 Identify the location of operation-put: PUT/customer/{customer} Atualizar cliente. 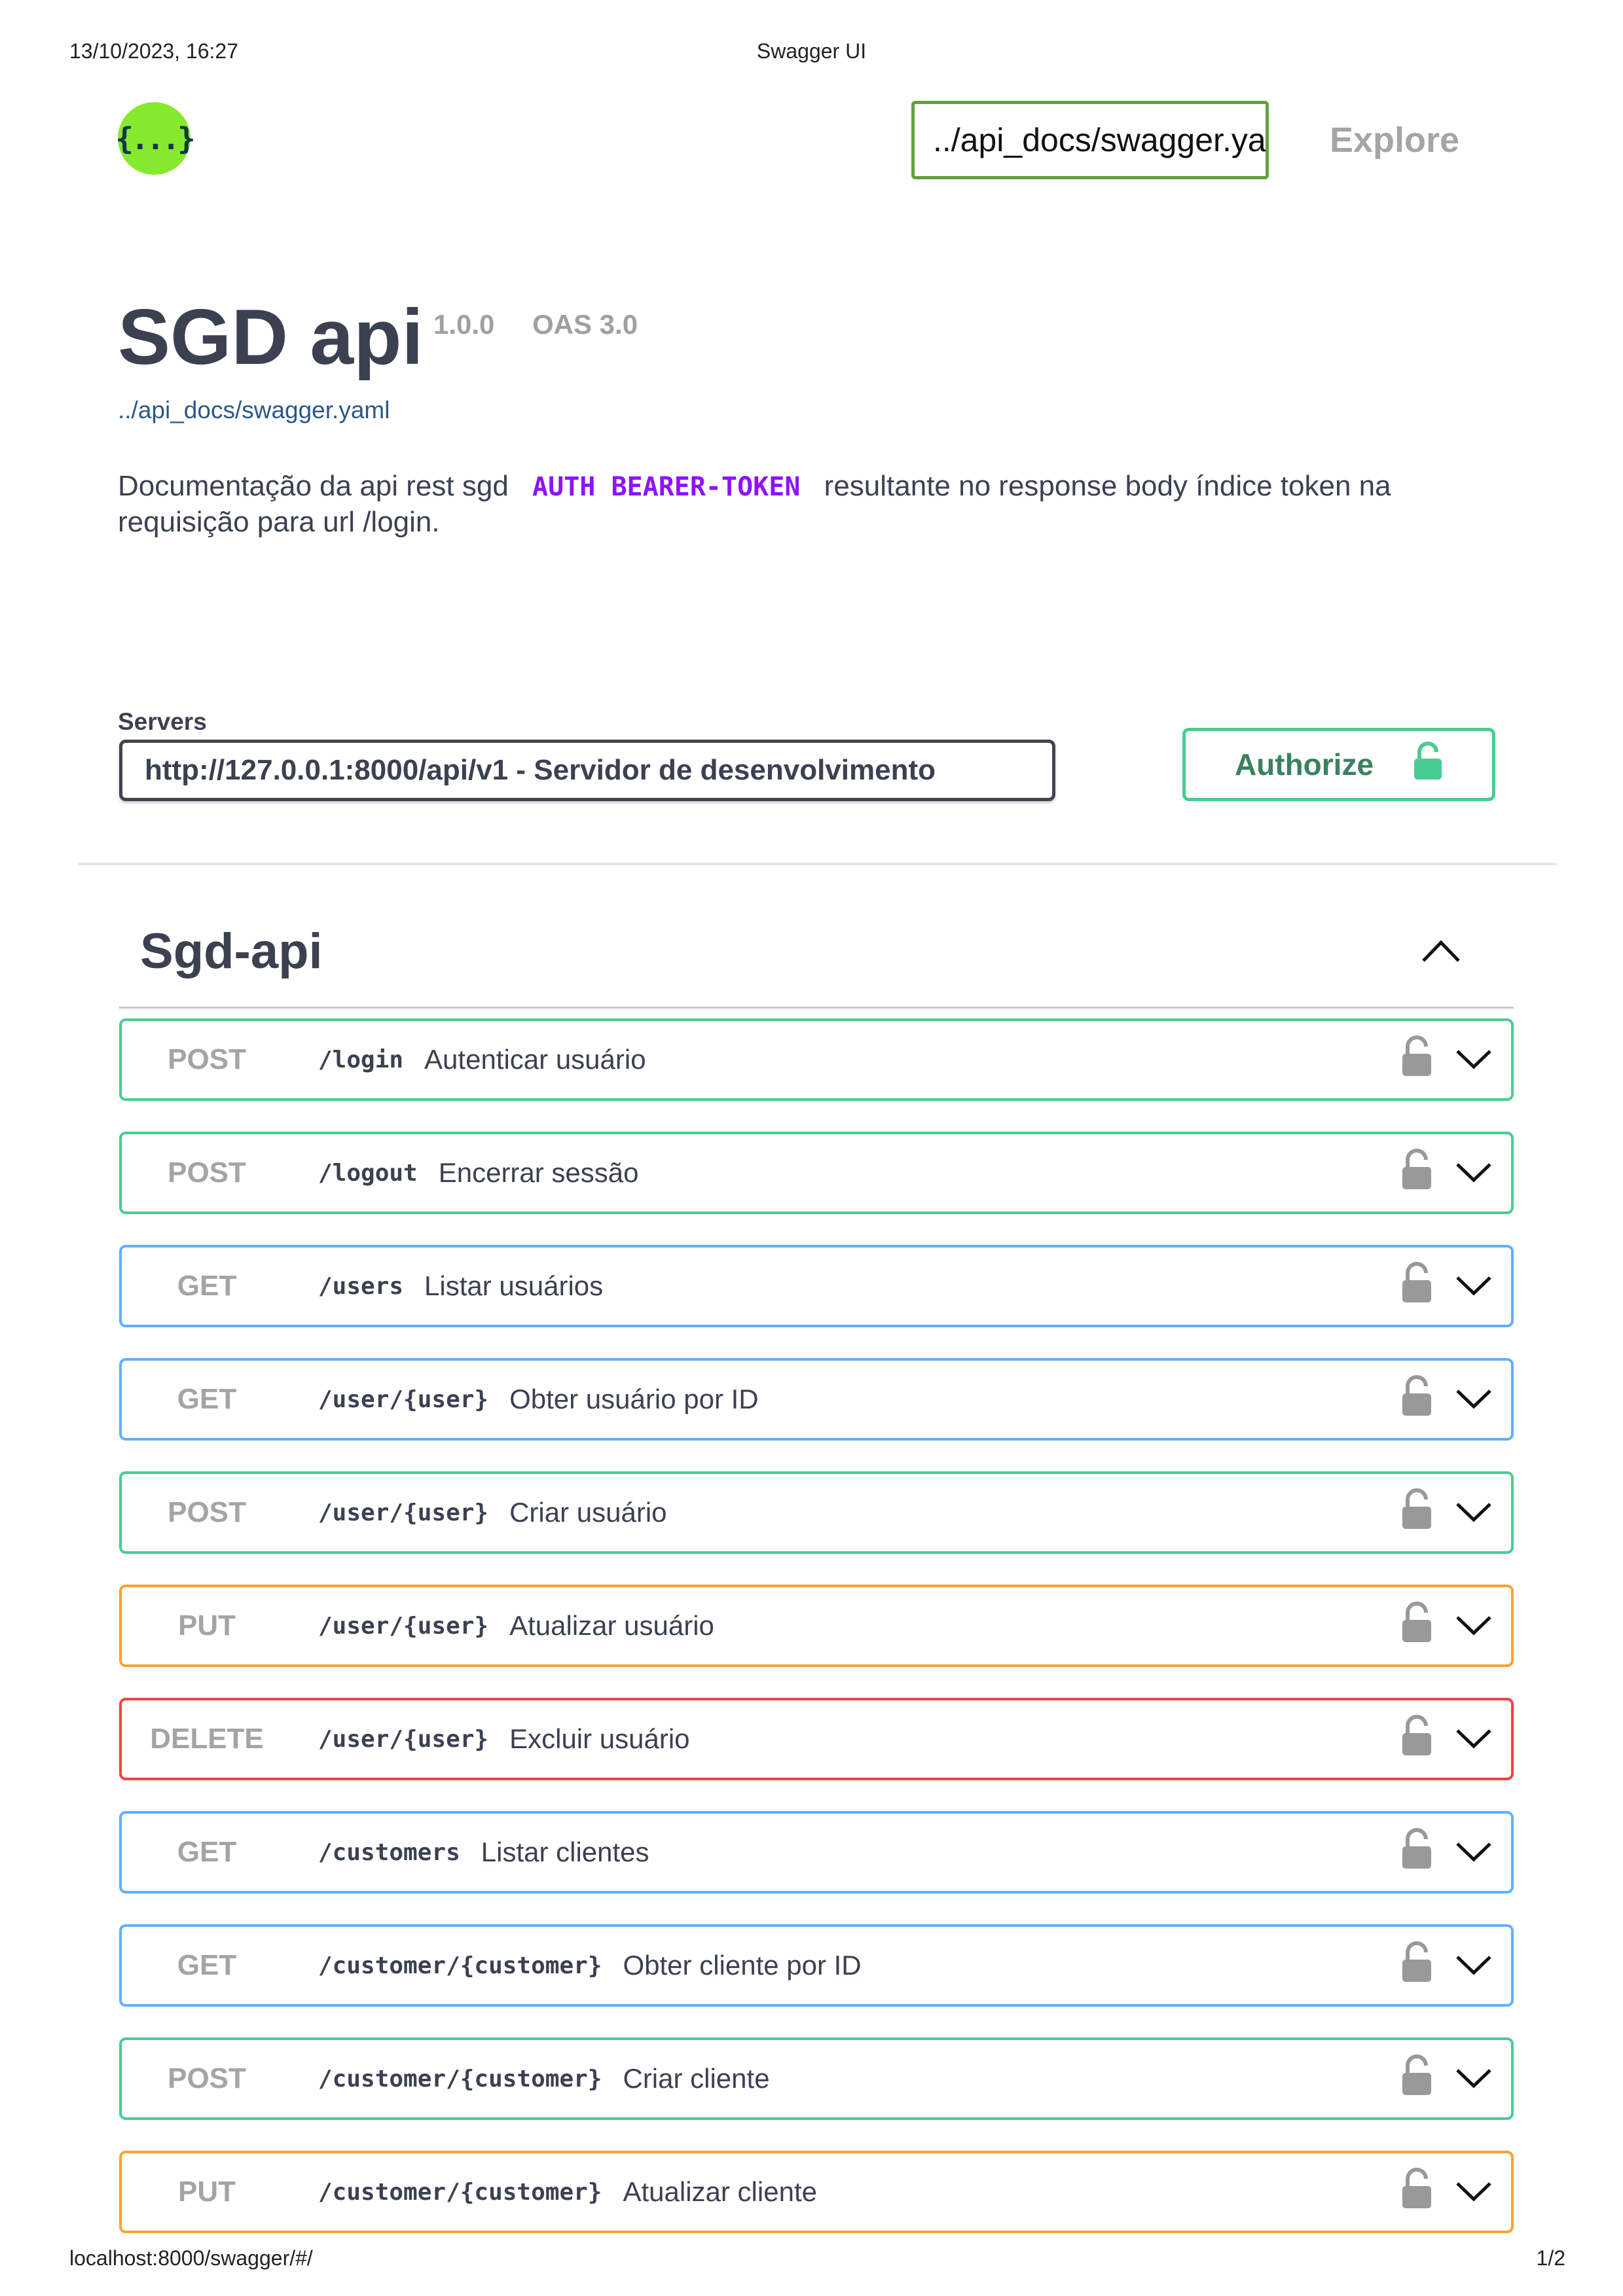
(816, 2192).